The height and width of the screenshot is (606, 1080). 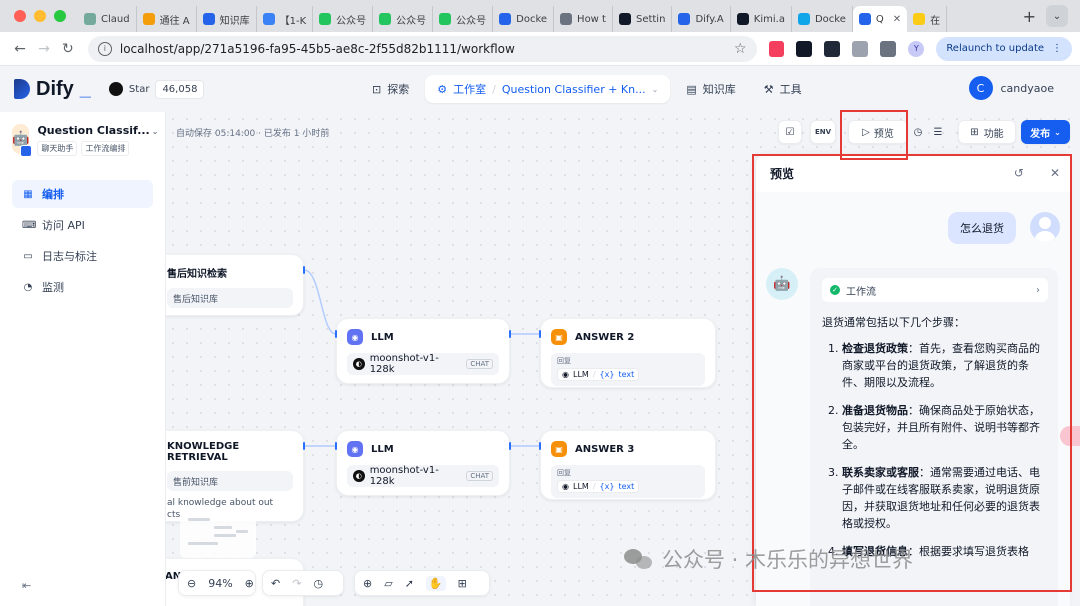 What do you see at coordinates (218, 533) in the screenshot?
I see `minimap` at bounding box center [218, 533].